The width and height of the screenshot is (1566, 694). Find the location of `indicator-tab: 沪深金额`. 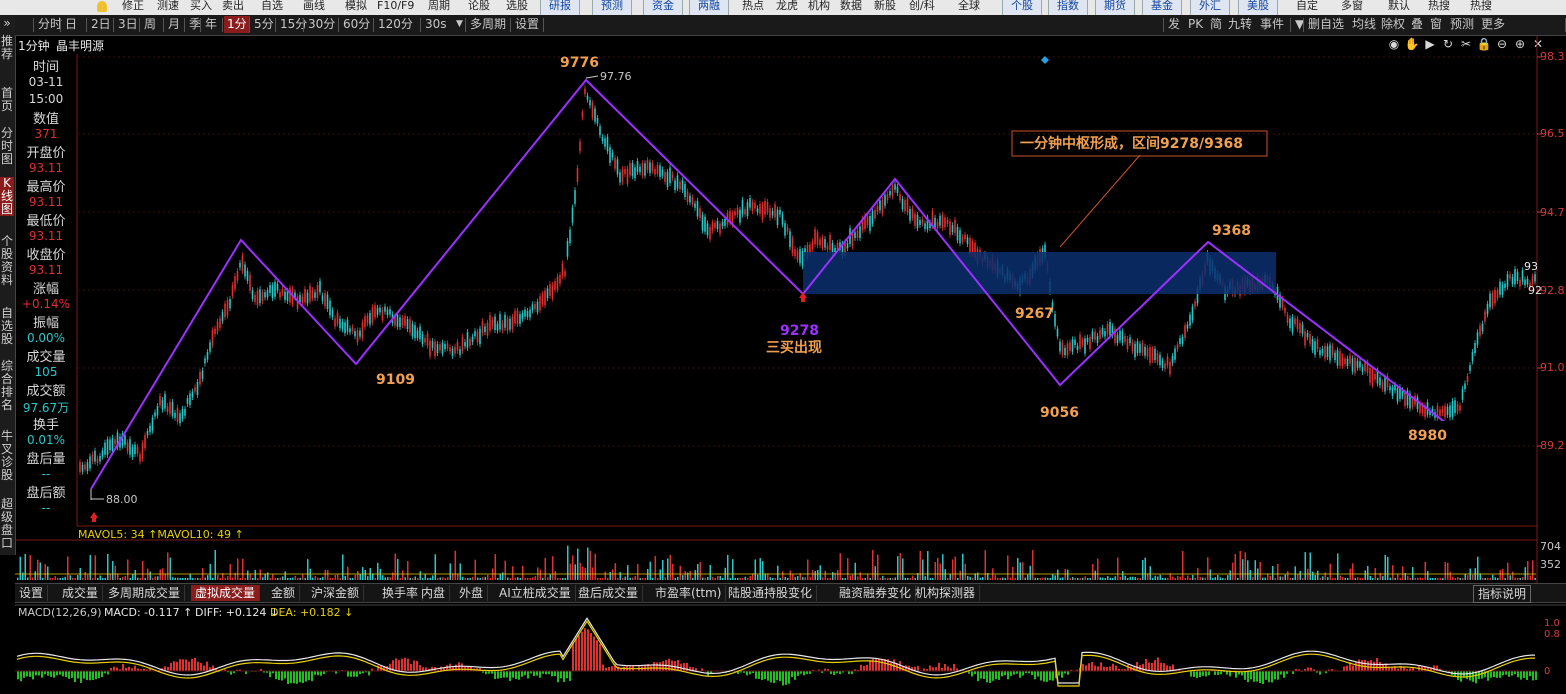

indicator-tab: 沪深金额 is located at coordinates (336, 593).